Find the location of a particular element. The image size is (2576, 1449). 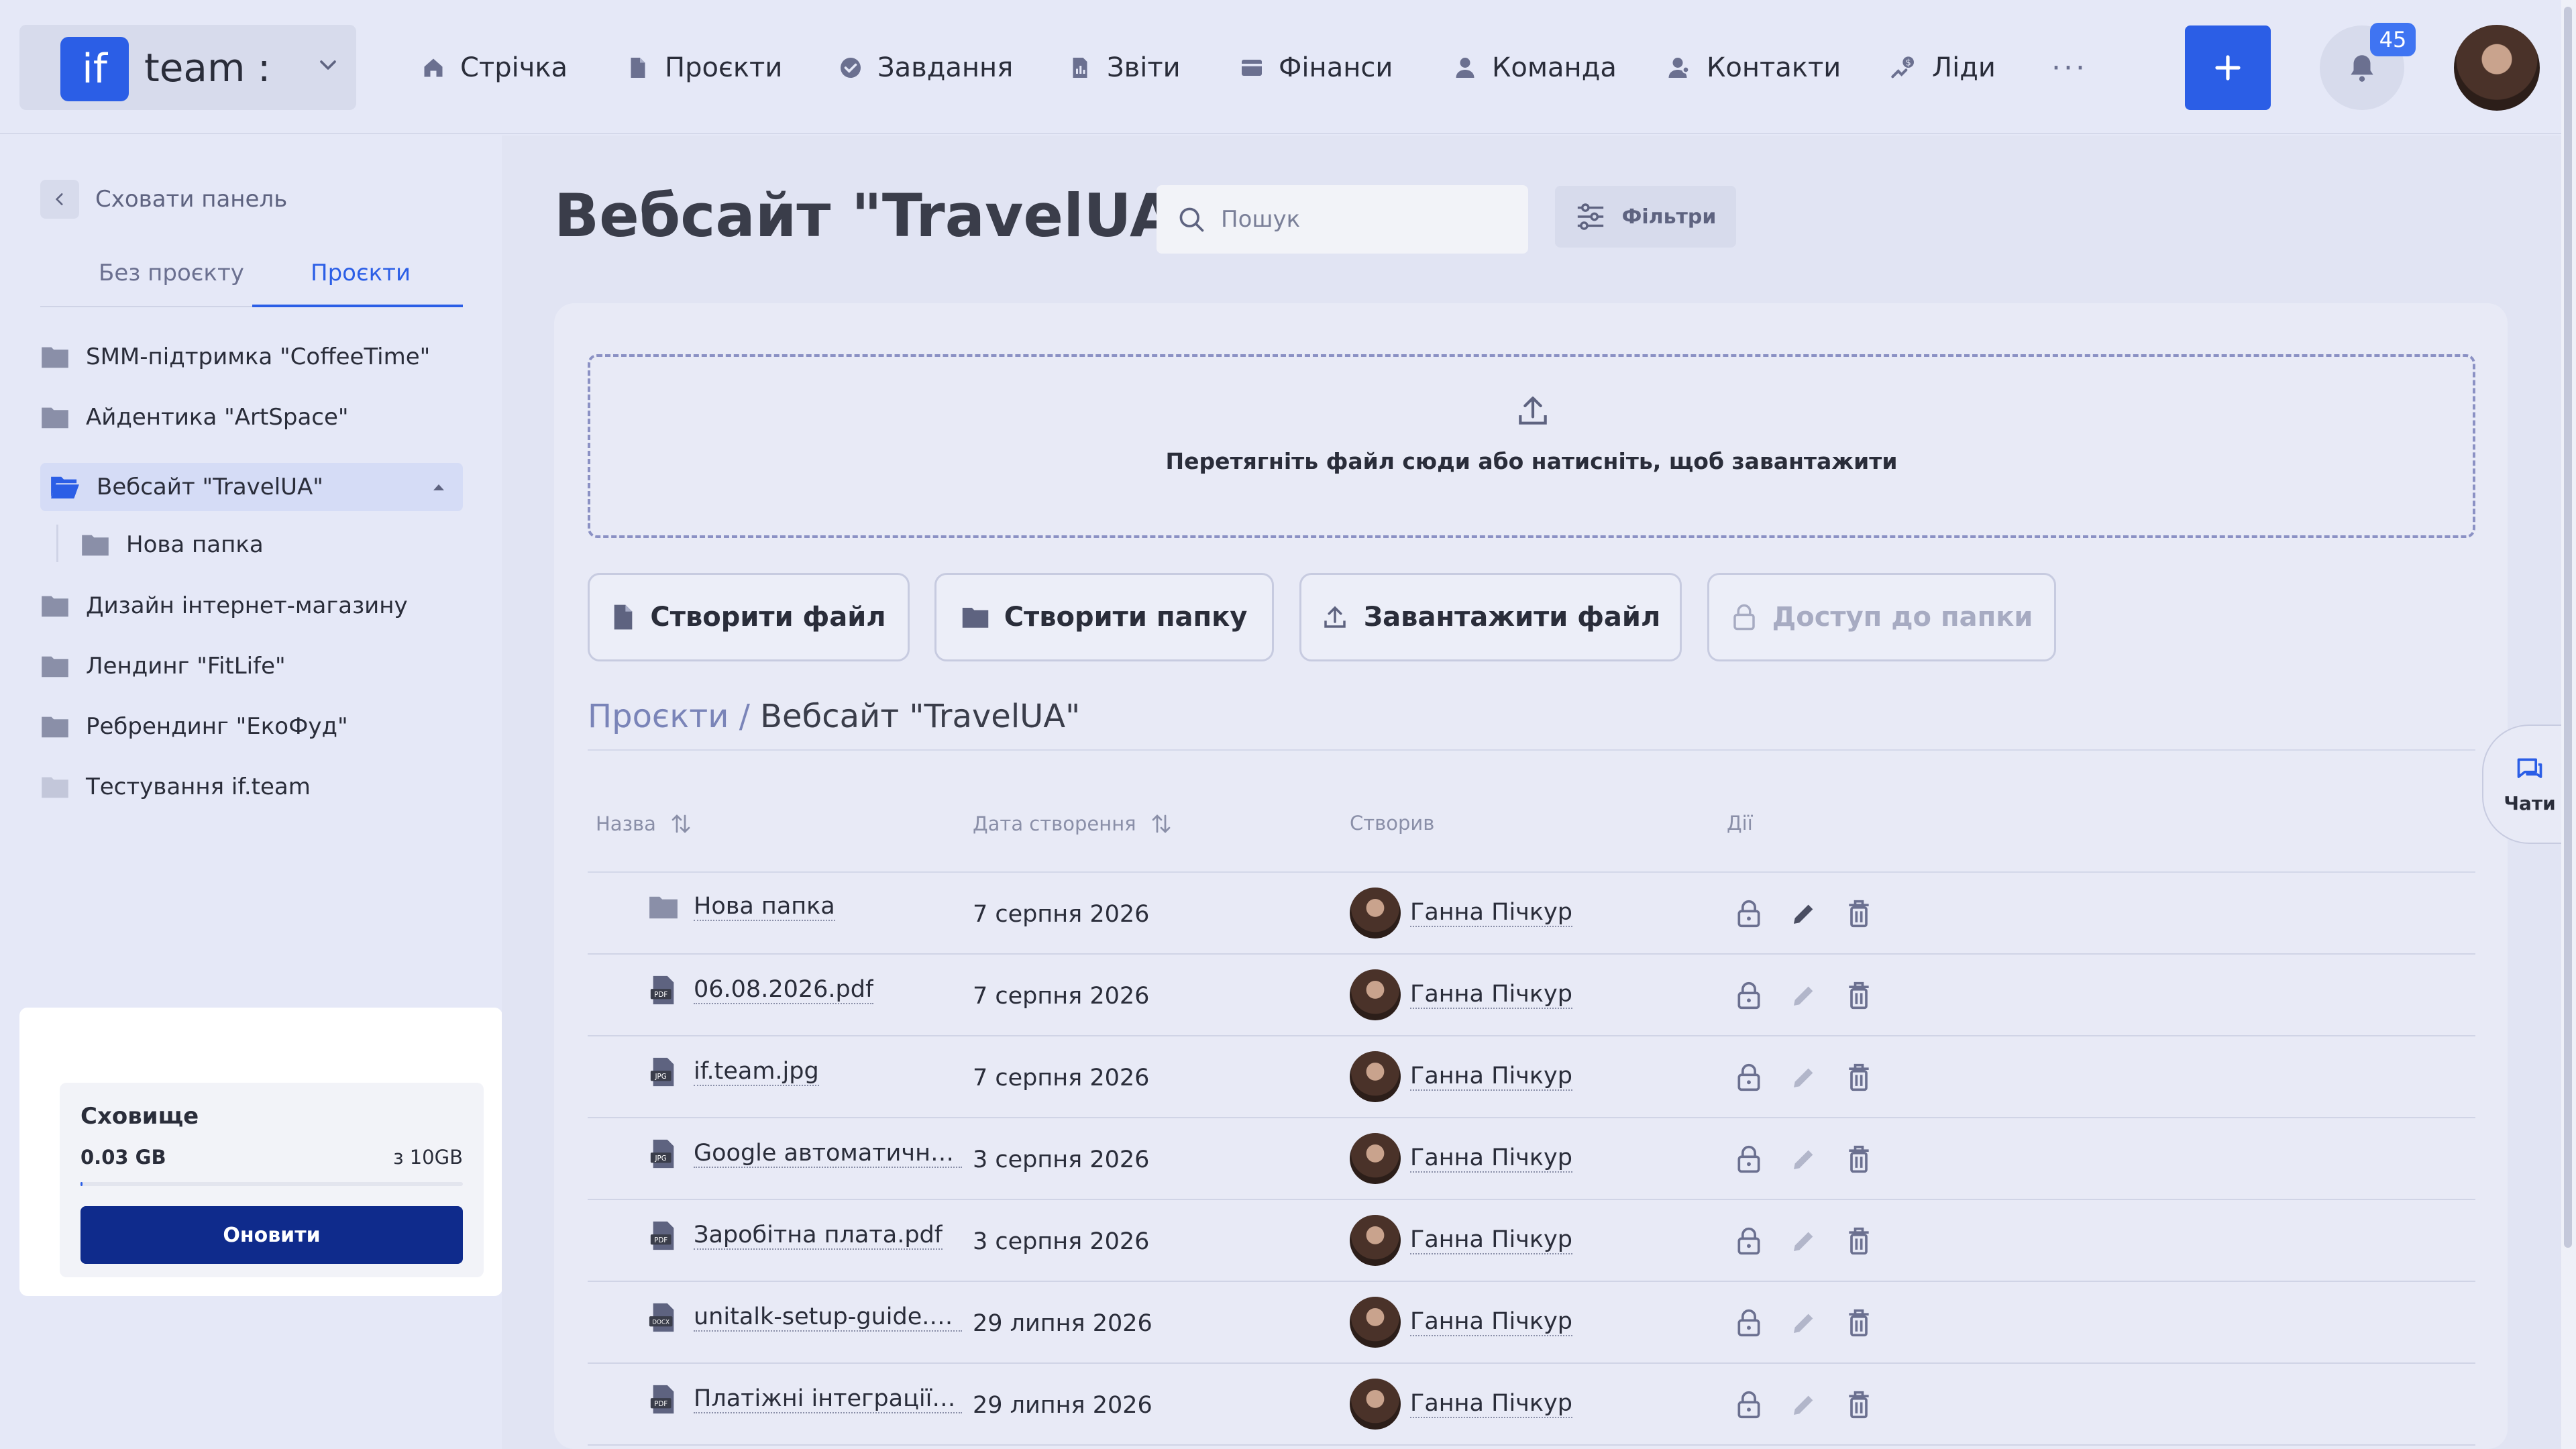

upgrade-button: Оновити is located at coordinates (271, 1235).